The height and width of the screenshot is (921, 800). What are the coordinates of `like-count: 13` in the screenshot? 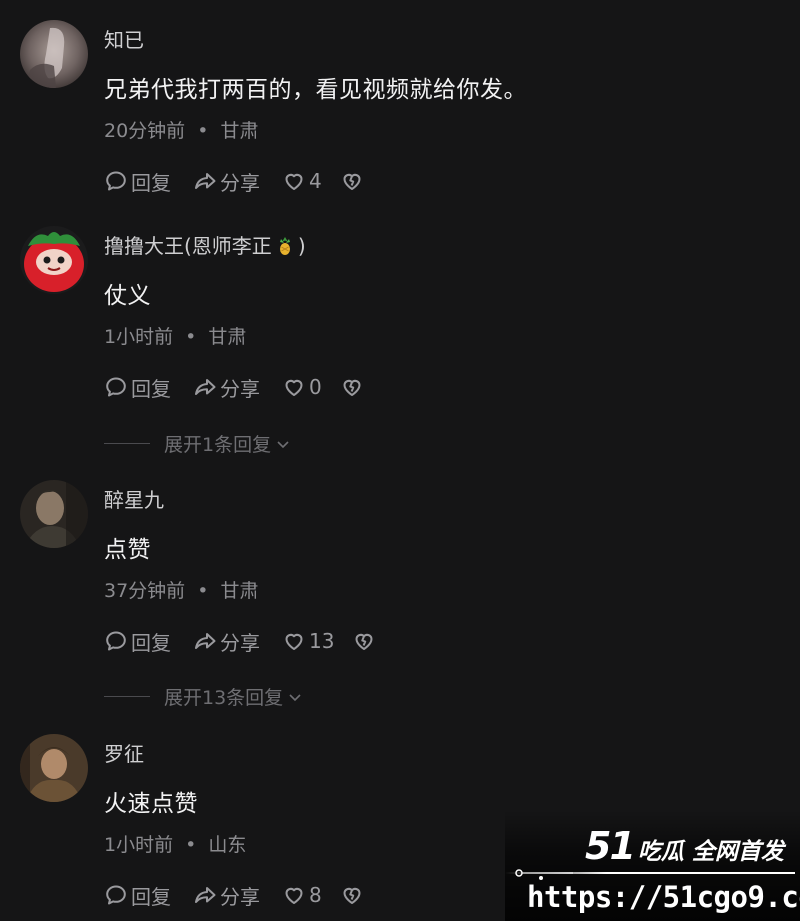 It's located at (322, 641).